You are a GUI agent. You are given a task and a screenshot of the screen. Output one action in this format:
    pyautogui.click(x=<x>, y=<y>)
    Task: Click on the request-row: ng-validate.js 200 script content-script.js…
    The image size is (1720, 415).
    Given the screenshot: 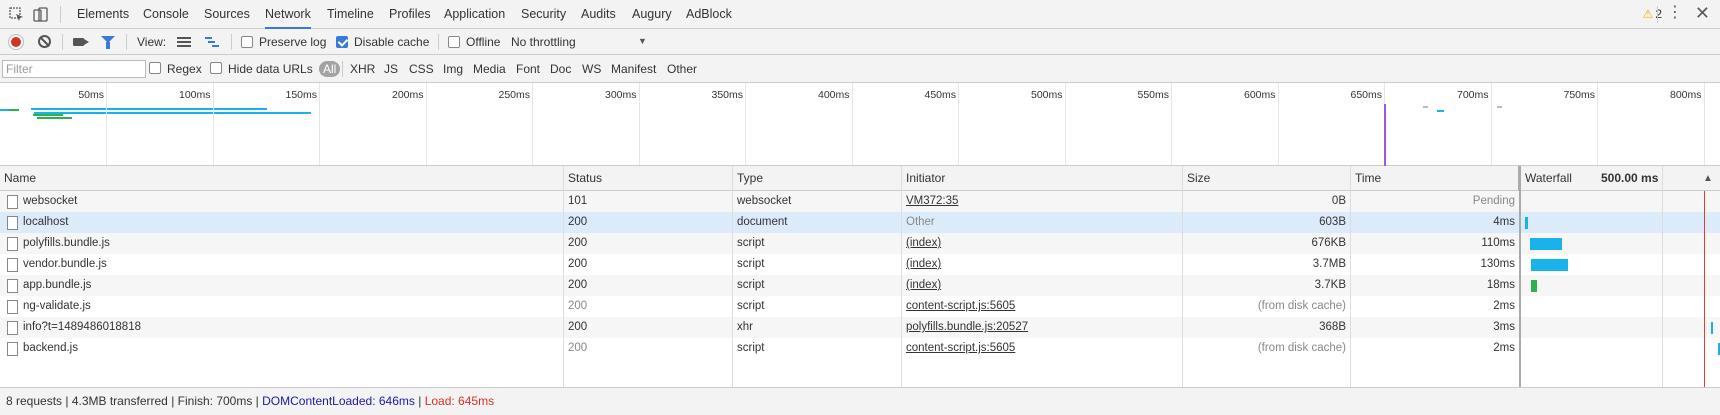 What is the action you would take?
    pyautogui.click(x=860, y=306)
    